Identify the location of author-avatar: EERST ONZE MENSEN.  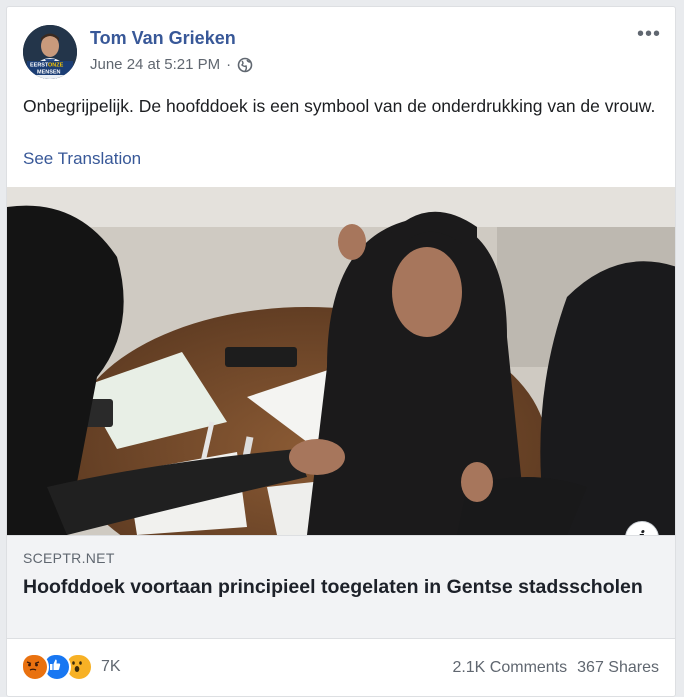
(50, 52).